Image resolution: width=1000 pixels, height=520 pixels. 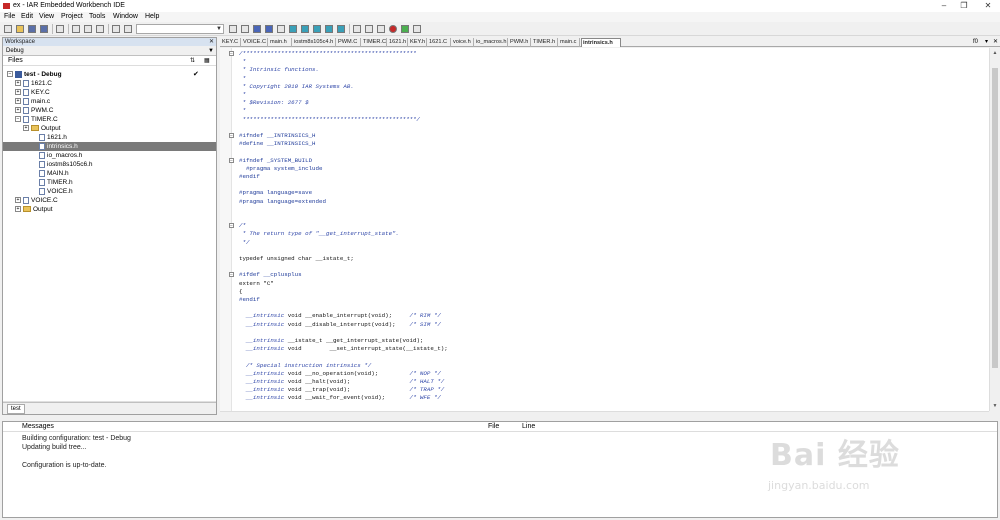 I want to click on tree-item: + KEY.C, so click(x=32, y=92).